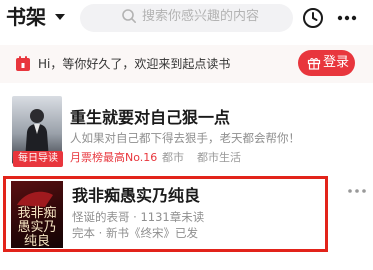  I want to click on search-icon, so click(129, 16).